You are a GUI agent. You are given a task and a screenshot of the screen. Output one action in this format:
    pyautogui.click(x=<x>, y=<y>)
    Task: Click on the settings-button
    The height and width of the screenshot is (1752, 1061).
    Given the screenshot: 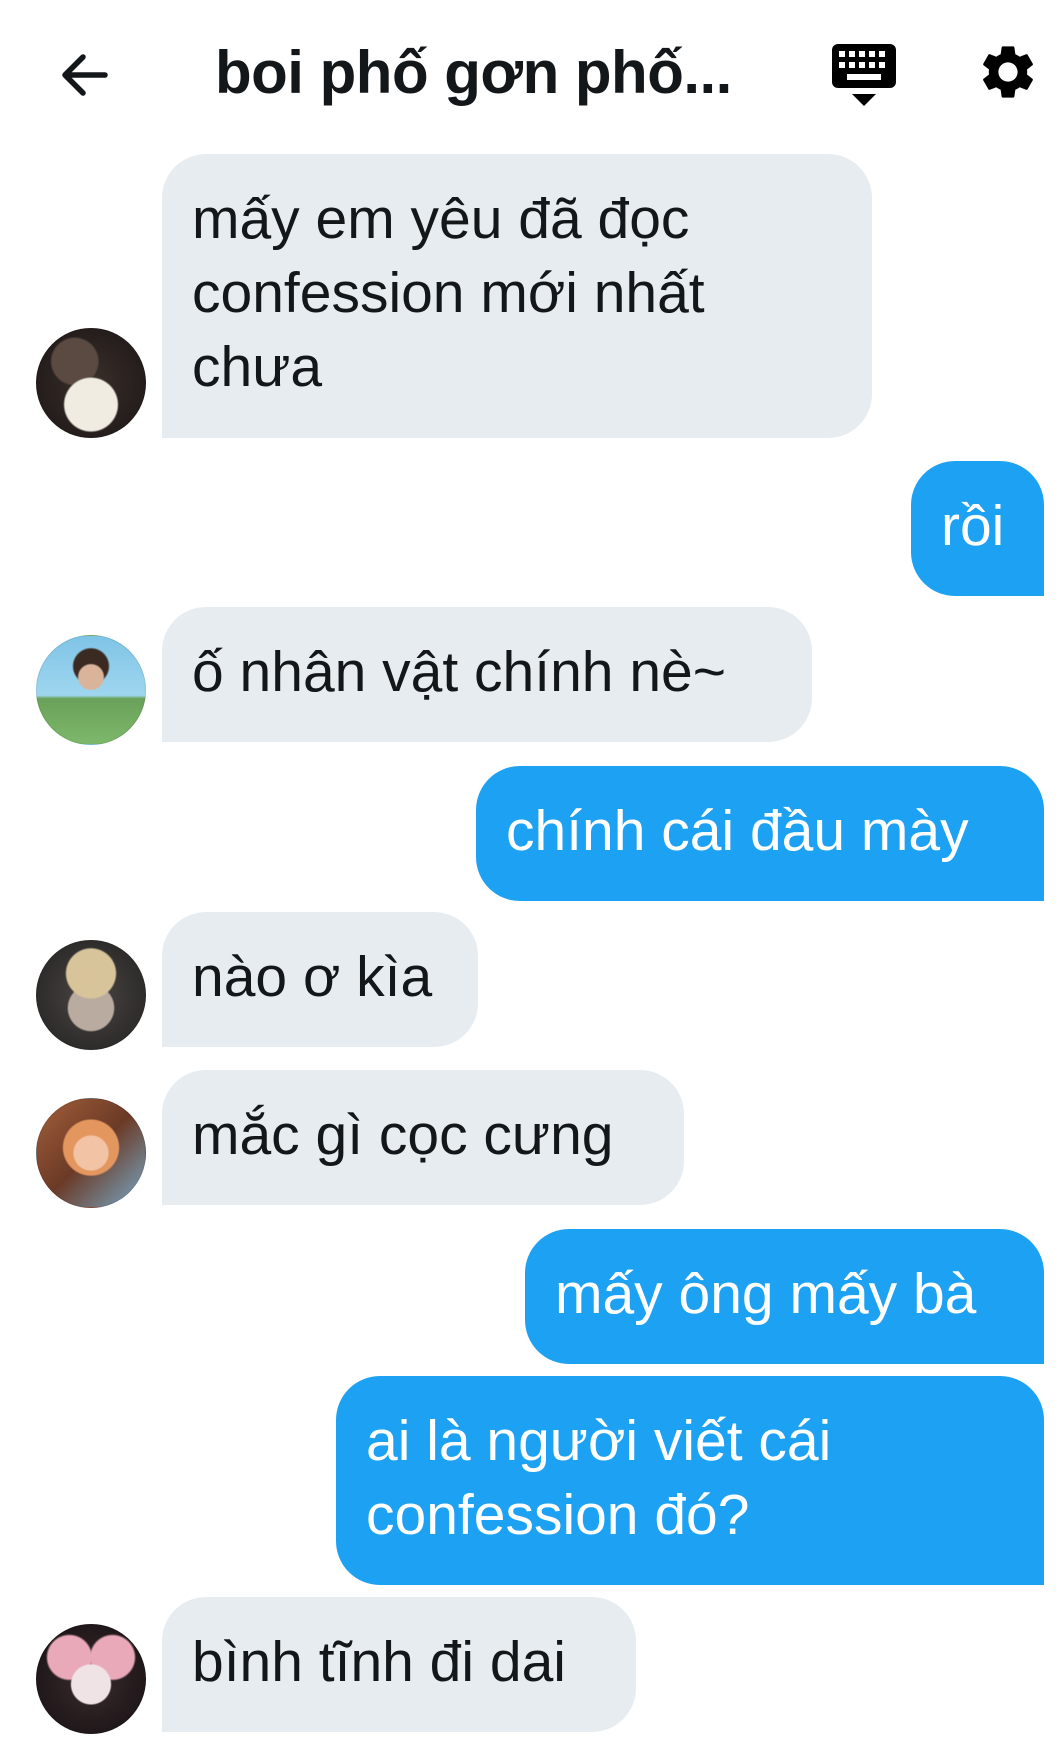 What is the action you would take?
    pyautogui.click(x=1008, y=72)
    